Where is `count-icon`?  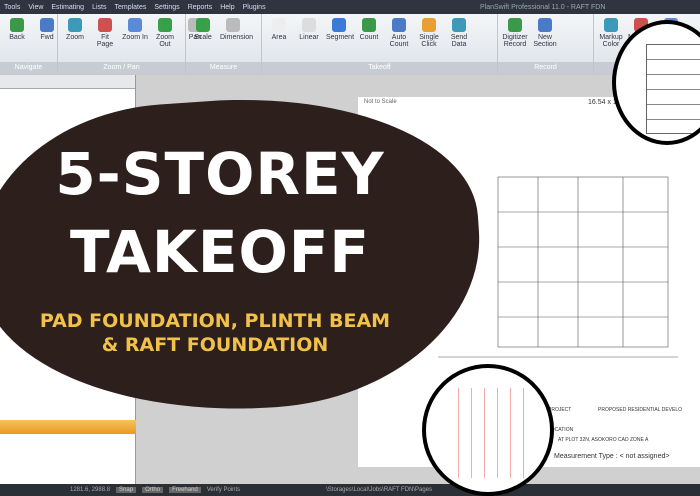
count-icon is located at coordinates (369, 25).